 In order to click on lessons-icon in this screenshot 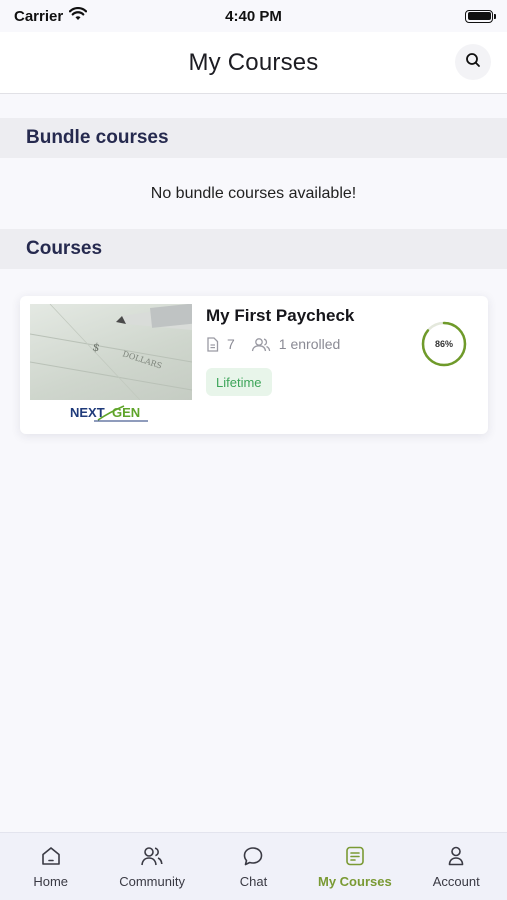, I will do `click(212, 344)`.